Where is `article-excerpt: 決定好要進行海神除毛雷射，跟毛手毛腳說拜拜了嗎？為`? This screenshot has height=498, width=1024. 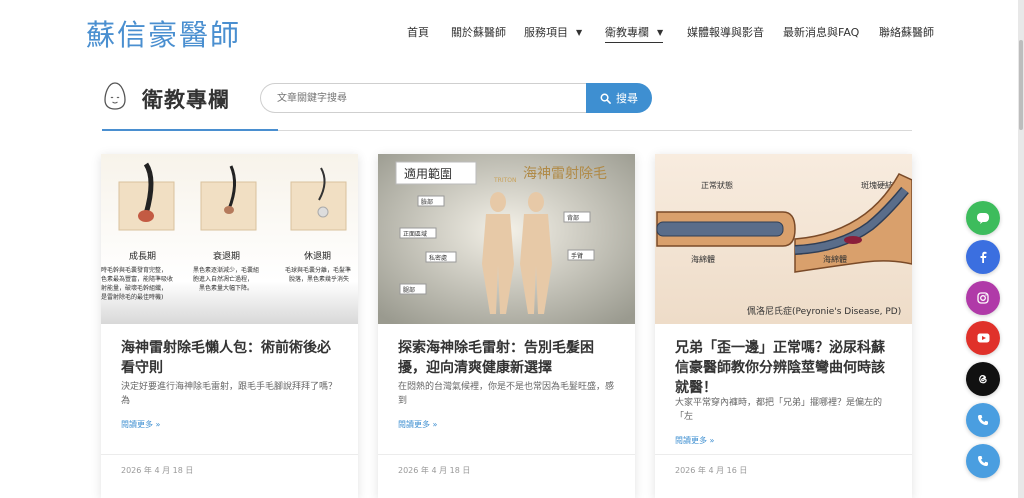 article-excerpt: 決定好要進行海神除毛雷射，跟毛手毛腳說拜拜了嗎？為 is located at coordinates (229, 394).